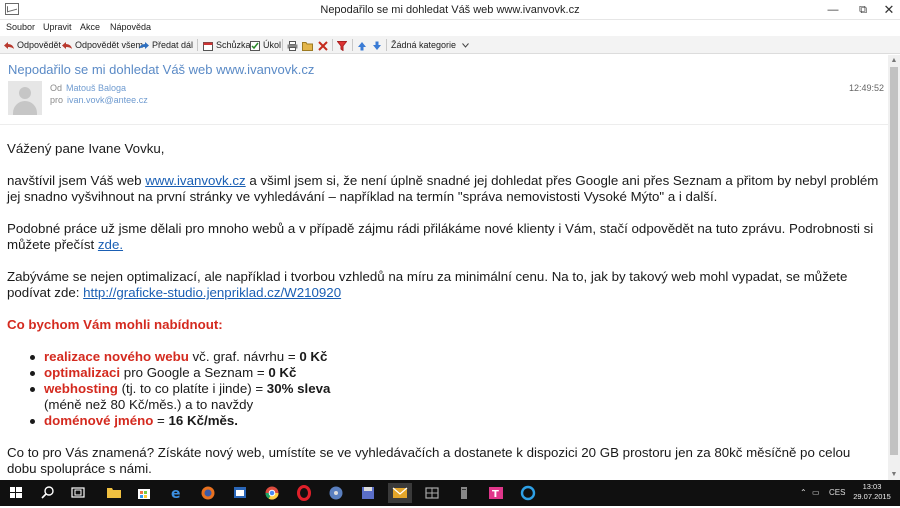  Describe the element at coordinates (57, 27) in the screenshot. I see `menu-edit: Upravit` at that location.